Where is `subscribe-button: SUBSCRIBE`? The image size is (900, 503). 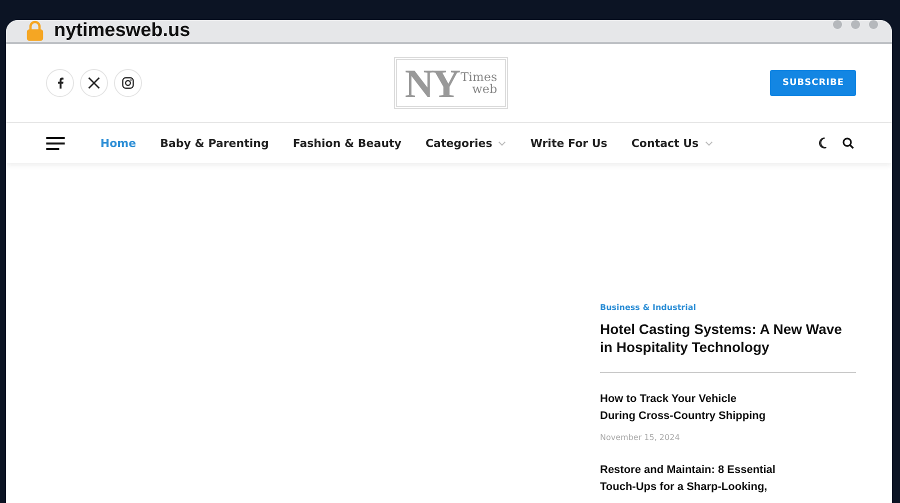
subscribe-button: SUBSCRIBE is located at coordinates (813, 83).